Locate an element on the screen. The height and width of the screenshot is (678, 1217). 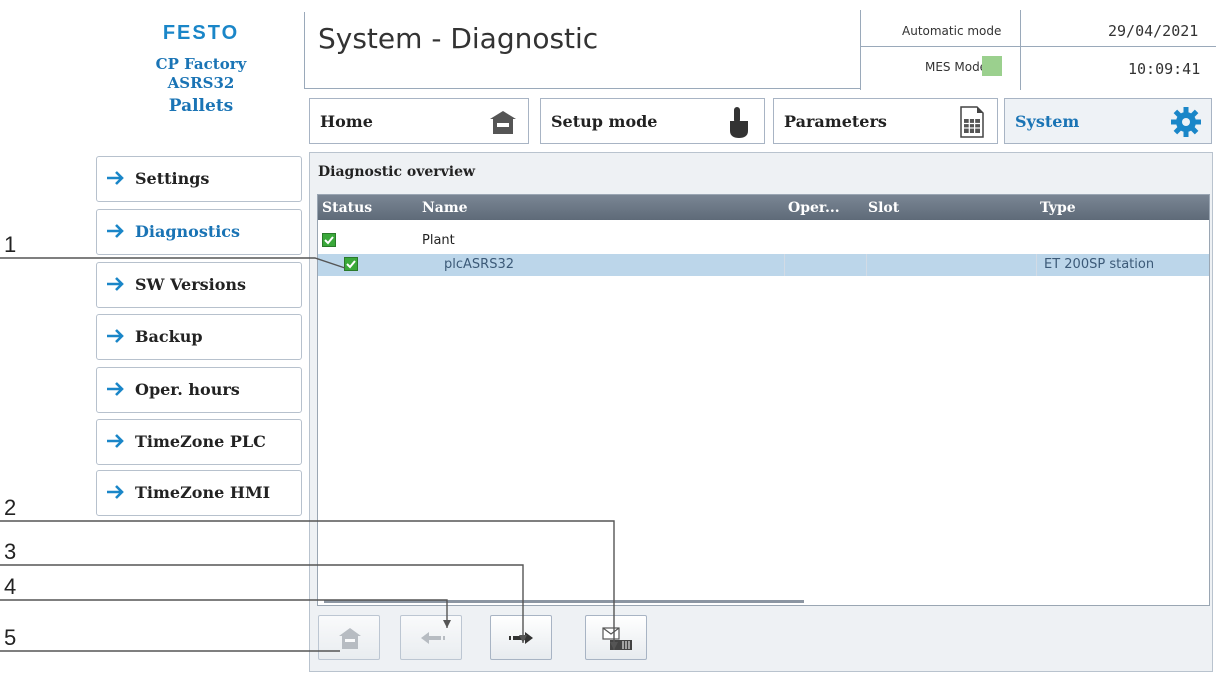
callout-number-1: 1 is located at coordinates (10, 244).